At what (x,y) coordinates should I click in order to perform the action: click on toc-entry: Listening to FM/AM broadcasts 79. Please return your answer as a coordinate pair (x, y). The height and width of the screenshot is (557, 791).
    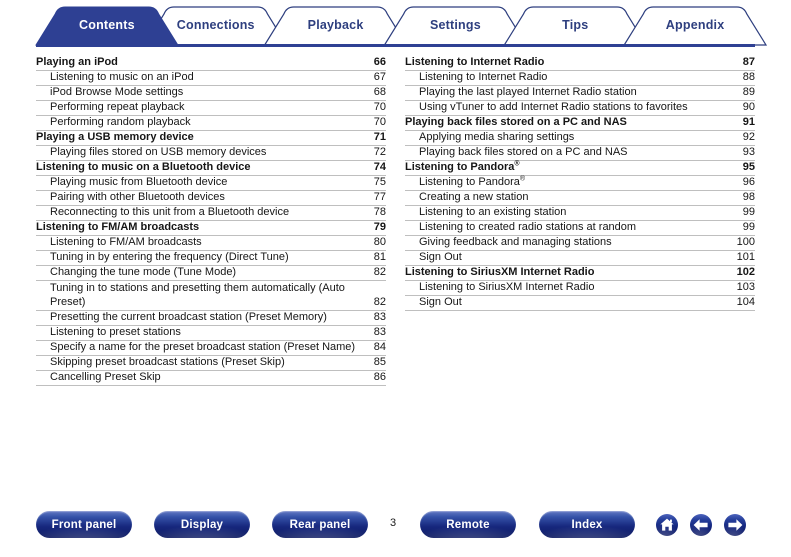
    Looking at the image, I should click on (211, 228).